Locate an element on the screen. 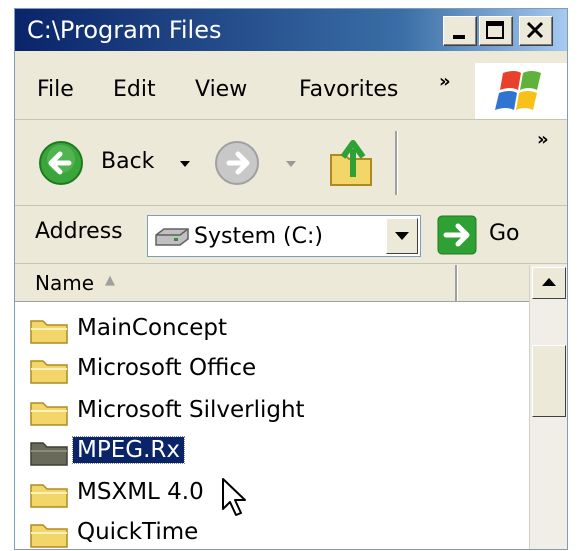  address-dropdown-button is located at coordinates (402, 236).